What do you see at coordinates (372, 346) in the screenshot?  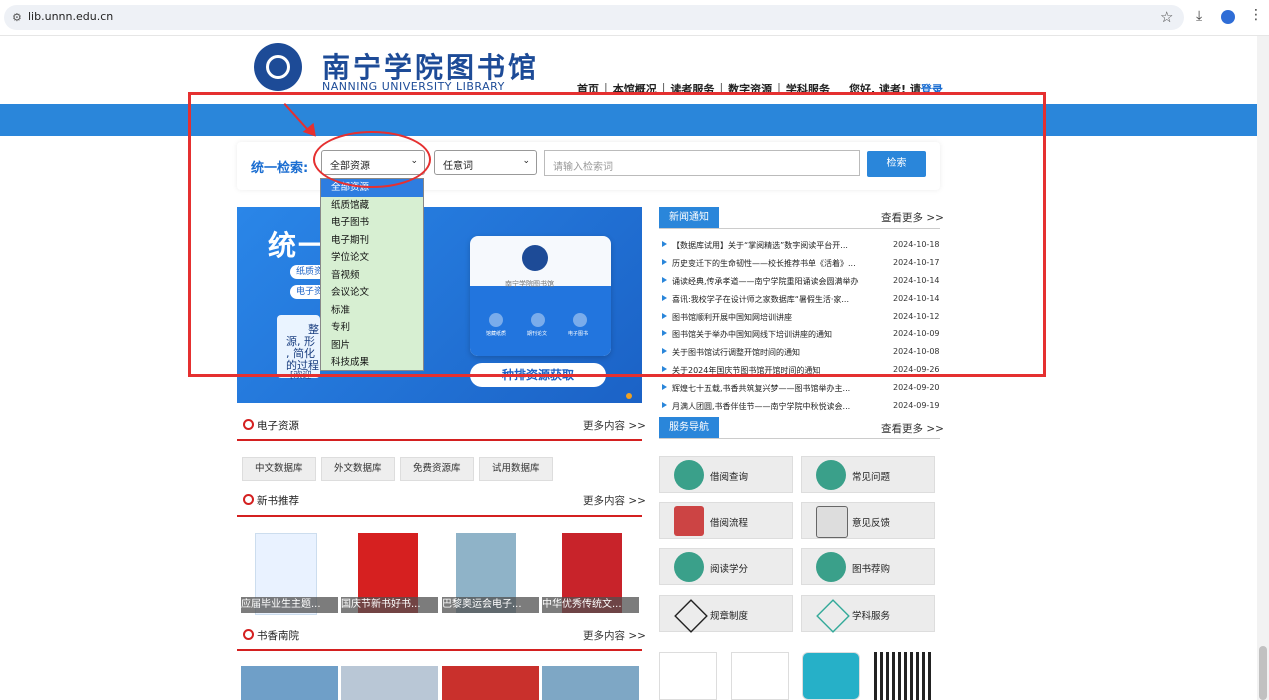 I see `dropdown-option: 图片` at bounding box center [372, 346].